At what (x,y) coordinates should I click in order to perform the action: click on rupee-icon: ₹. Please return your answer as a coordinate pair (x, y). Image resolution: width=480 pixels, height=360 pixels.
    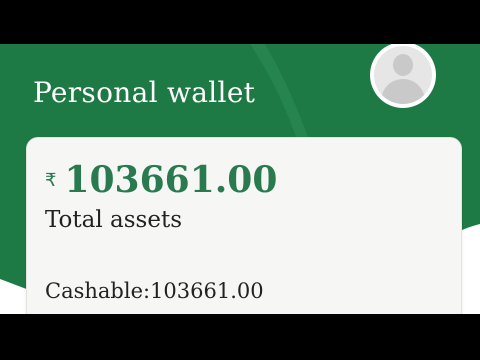
    Looking at the image, I should click on (51, 180).